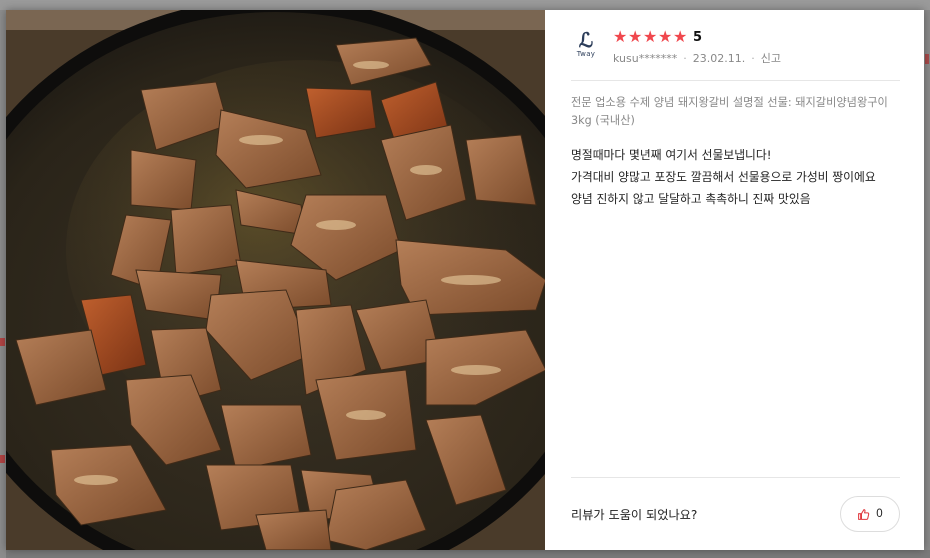  I want to click on review-footer: 리뷰가 도움이 되었나요? 0, so click(735, 513).